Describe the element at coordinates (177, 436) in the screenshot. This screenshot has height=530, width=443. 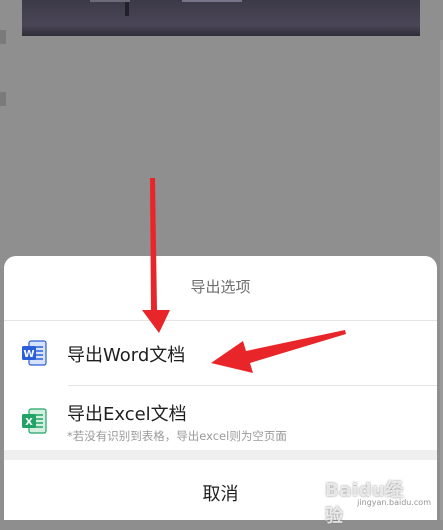
I see `export-excel-hint: *若没有识别到表格，导出excel则为空页面` at that location.